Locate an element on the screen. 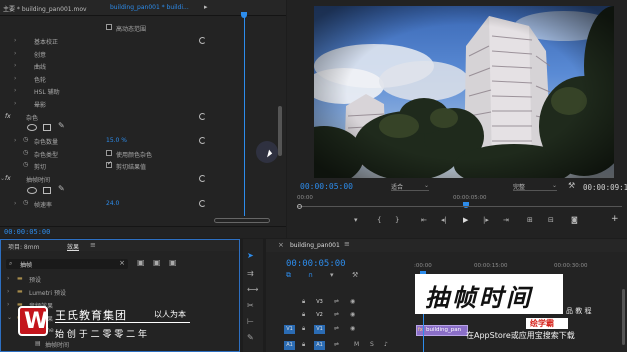  quality-dropdown: 完整 ⌄ is located at coordinates (535, 186).